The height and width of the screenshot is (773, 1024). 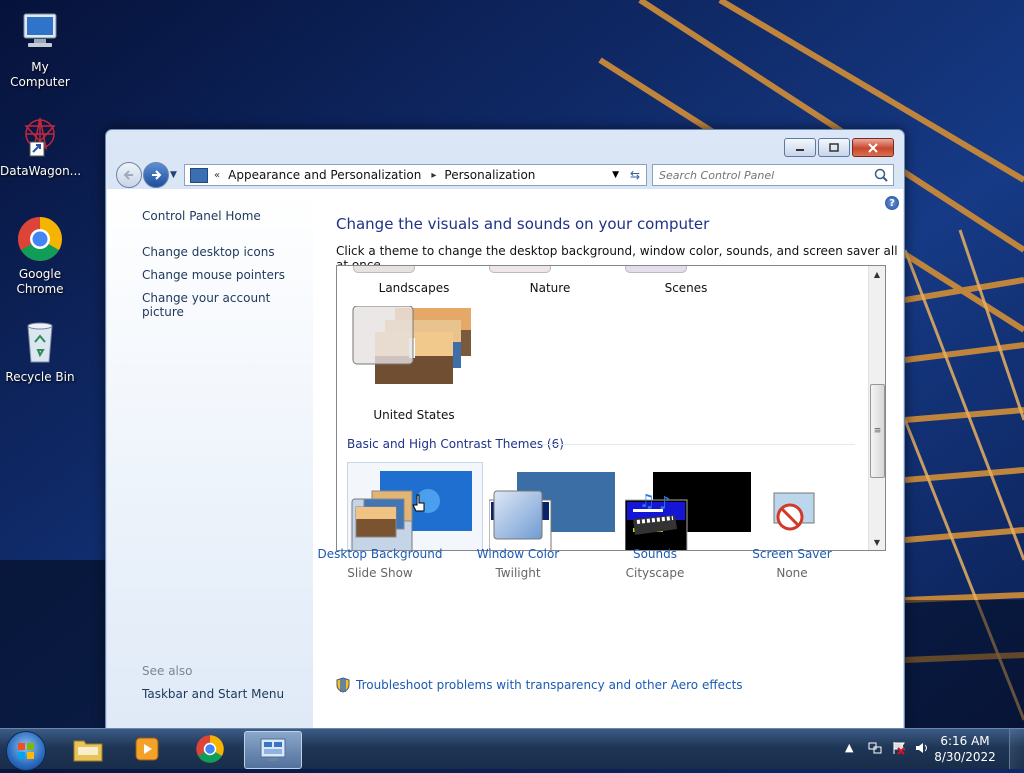 What do you see at coordinates (875, 748) in the screenshot?
I see `network-icon` at bounding box center [875, 748].